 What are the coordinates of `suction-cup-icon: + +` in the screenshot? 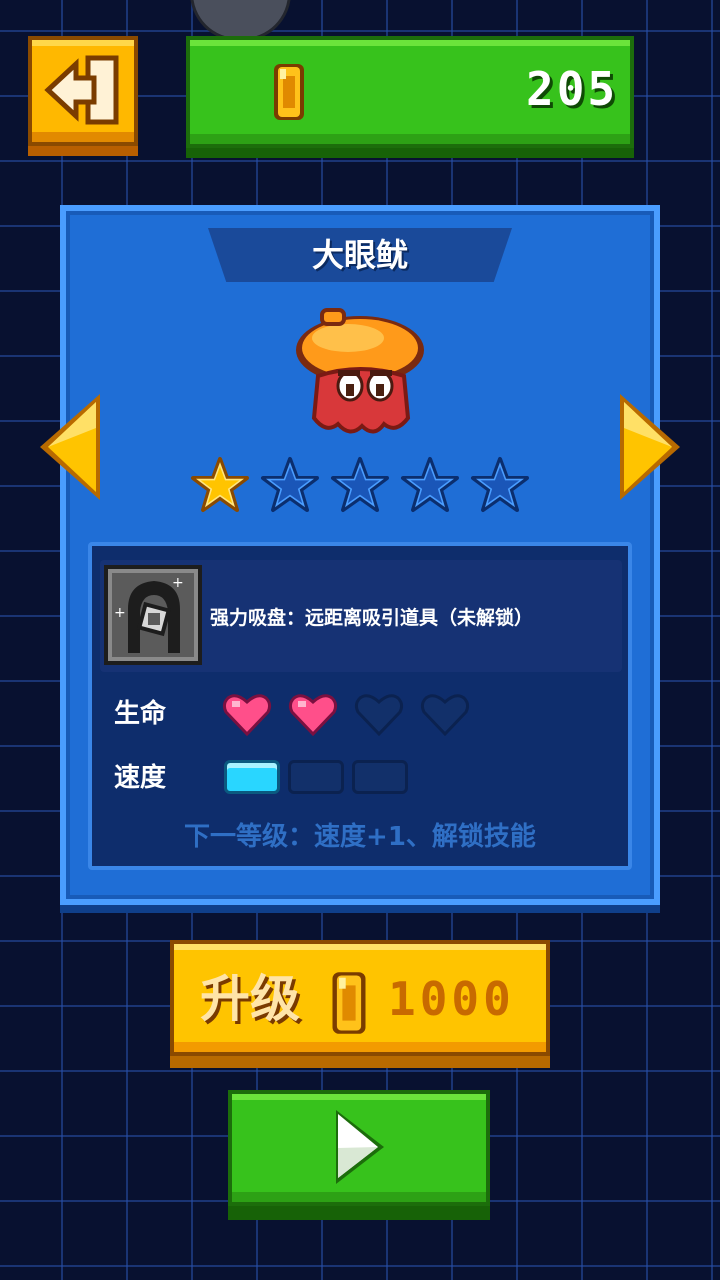 It's located at (149, 614).